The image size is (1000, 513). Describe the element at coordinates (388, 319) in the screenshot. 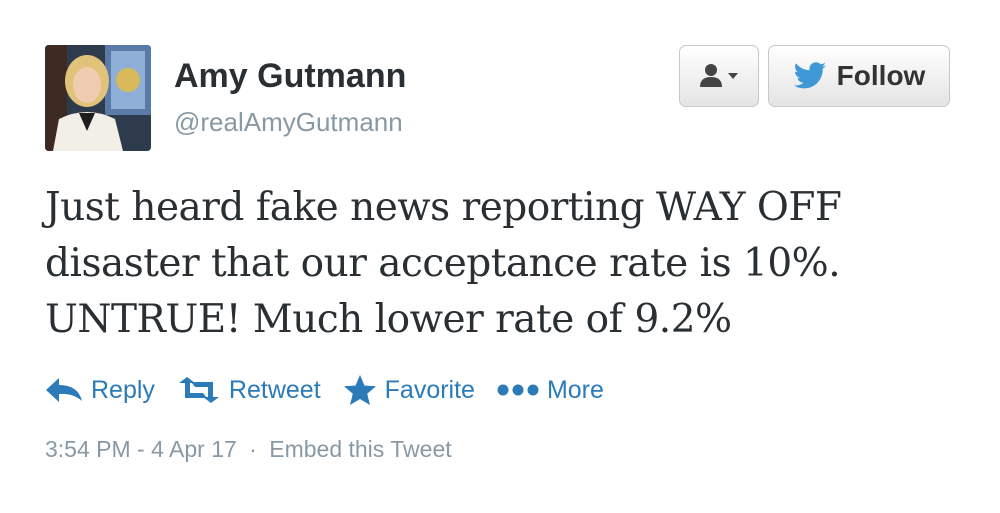

I see `tweet-text-line: UNTRUE! Much lower rate of 9.2%` at that location.